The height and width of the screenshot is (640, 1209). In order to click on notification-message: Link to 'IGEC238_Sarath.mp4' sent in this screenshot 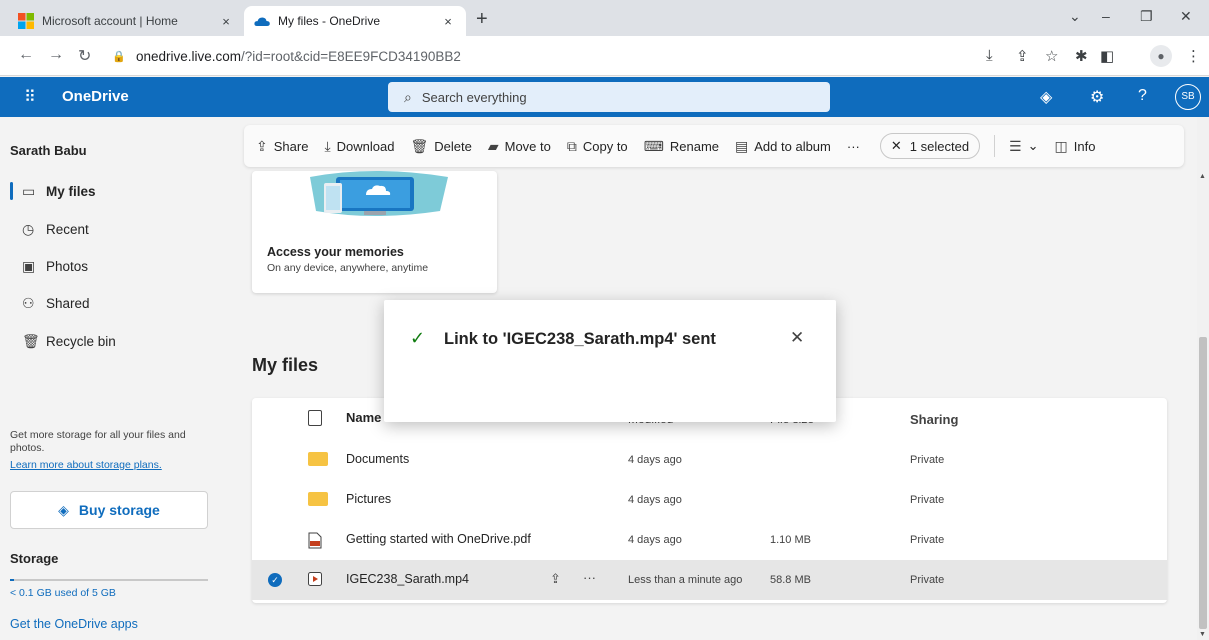, I will do `click(580, 339)`.